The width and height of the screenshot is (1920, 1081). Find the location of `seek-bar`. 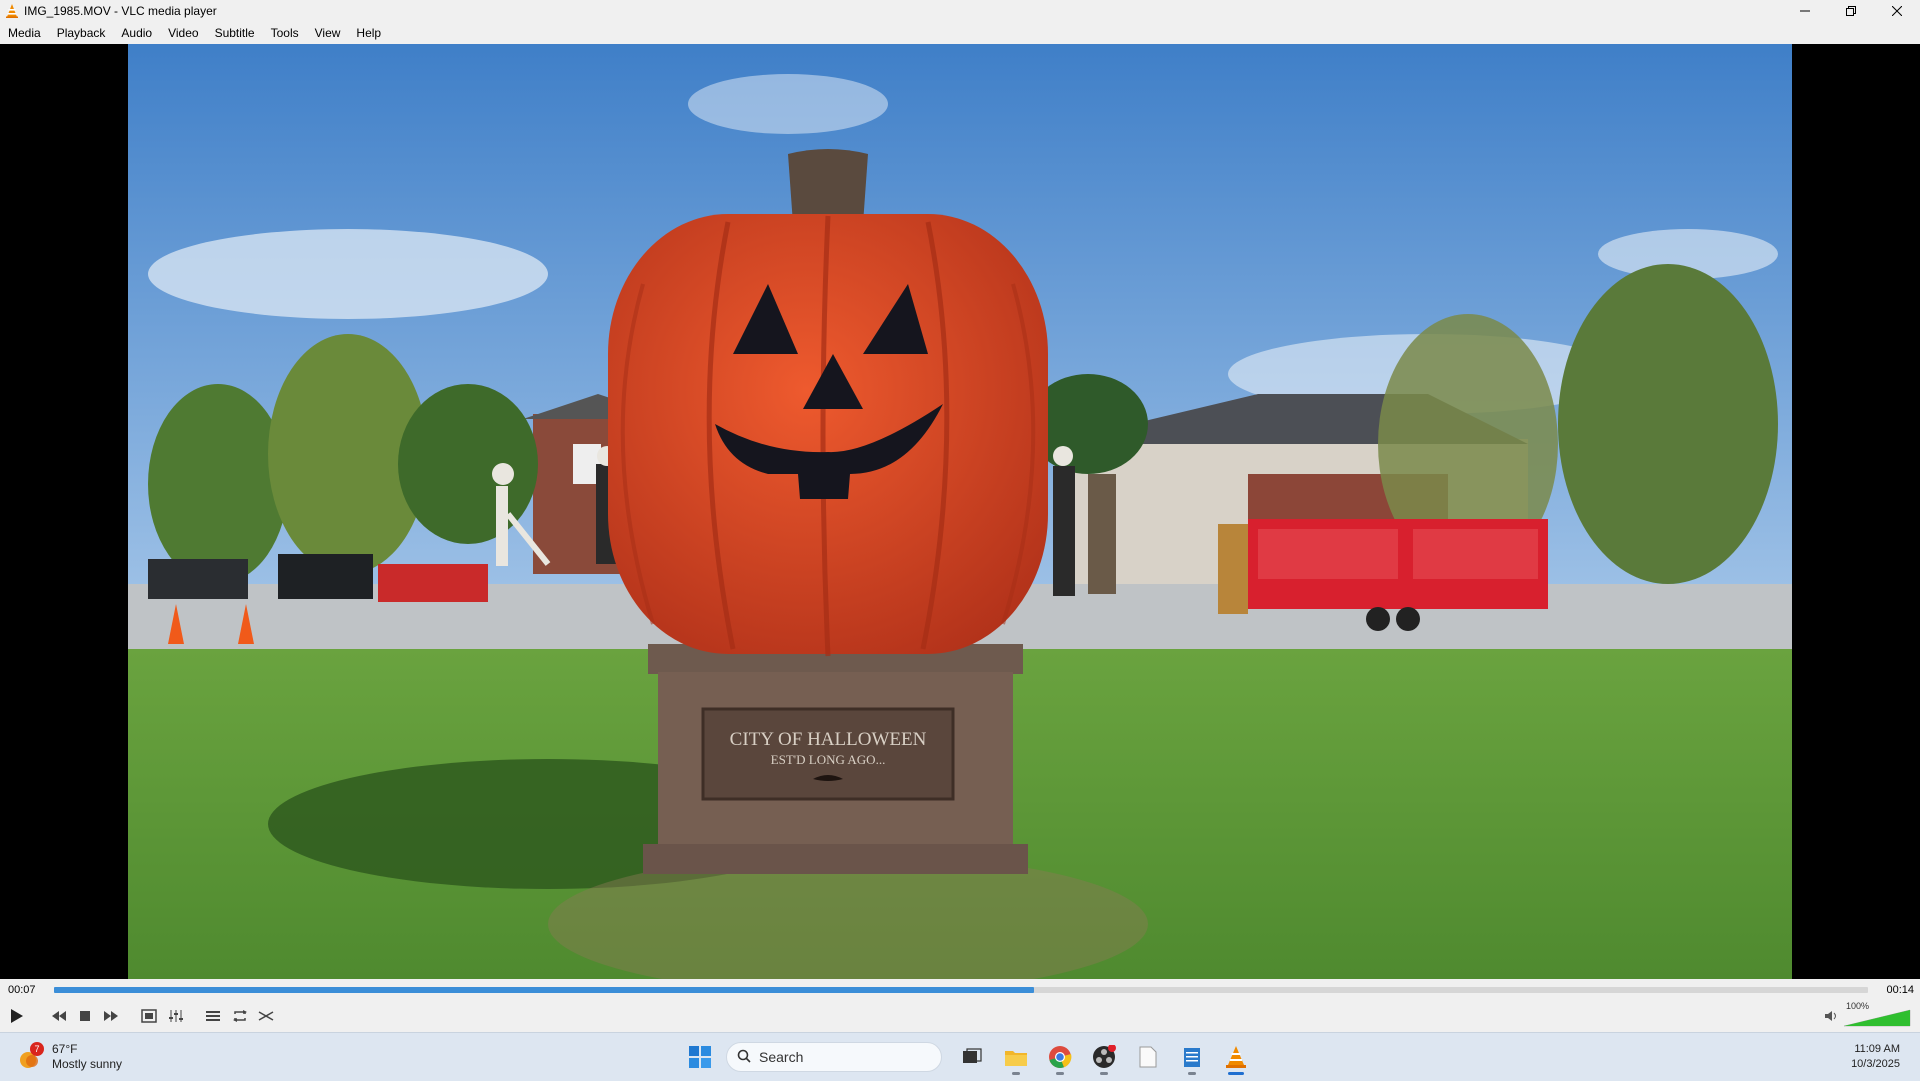

seek-bar is located at coordinates (961, 990).